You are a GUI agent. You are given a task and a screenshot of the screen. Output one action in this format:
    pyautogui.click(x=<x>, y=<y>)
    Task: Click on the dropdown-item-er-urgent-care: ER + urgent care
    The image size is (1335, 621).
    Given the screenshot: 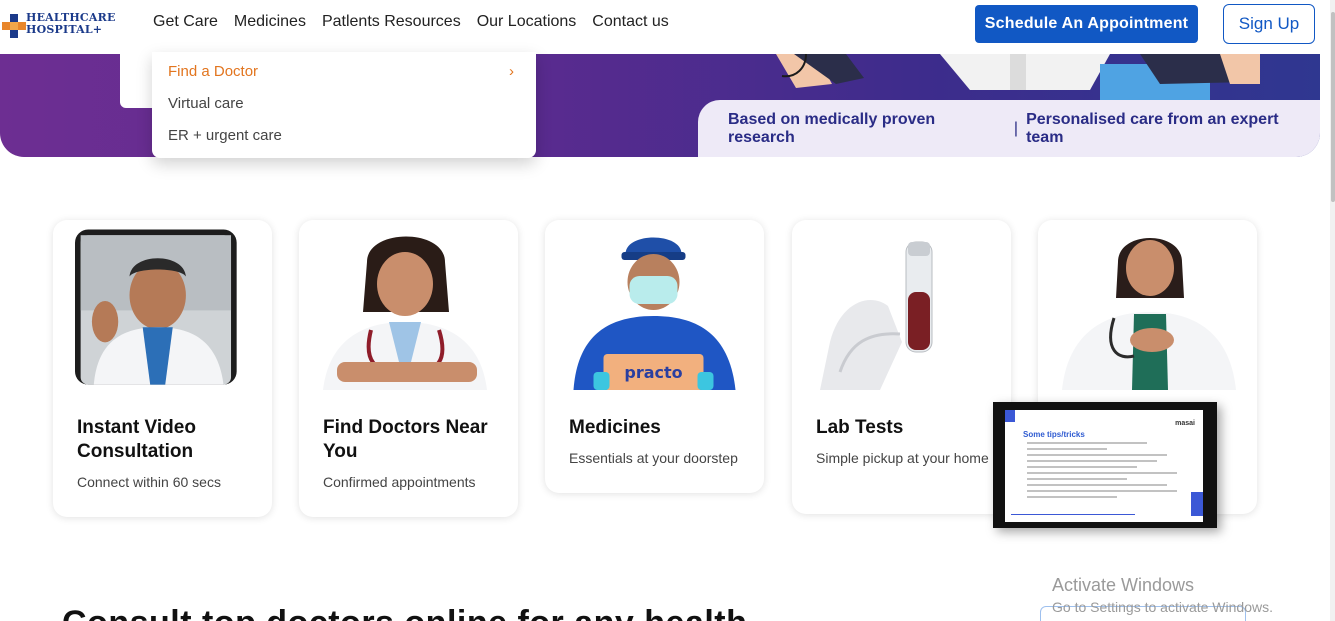 What is the action you would take?
    pyautogui.click(x=344, y=136)
    